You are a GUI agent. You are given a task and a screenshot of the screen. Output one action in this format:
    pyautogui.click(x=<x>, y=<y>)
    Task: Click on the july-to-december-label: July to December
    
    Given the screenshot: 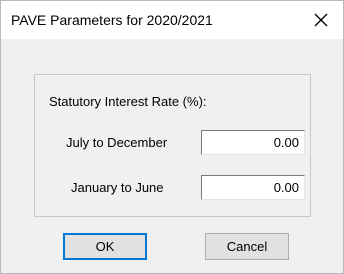 What is the action you would take?
    pyautogui.click(x=117, y=142)
    